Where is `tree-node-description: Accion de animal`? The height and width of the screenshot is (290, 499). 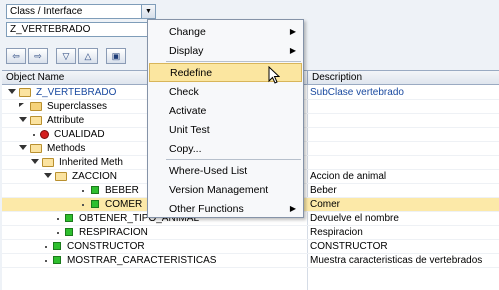
tree-node-description: Accion de animal is located at coordinates (348, 176).